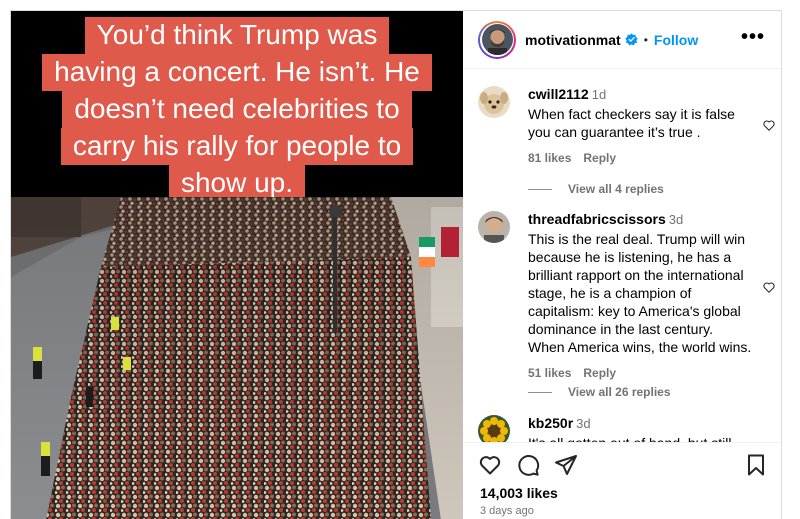 This screenshot has height=519, width=800. Describe the element at coordinates (622, 40) in the screenshot. I see `post-header: motivationmat • Follow •••` at that location.